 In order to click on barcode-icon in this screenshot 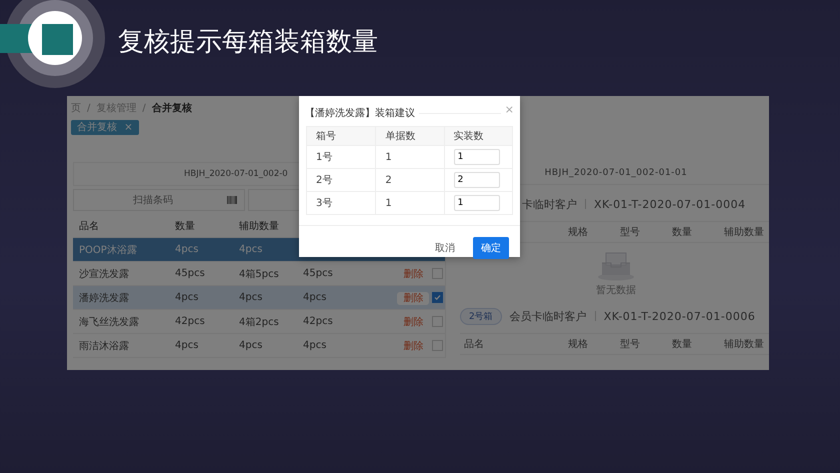, I will do `click(232, 200)`.